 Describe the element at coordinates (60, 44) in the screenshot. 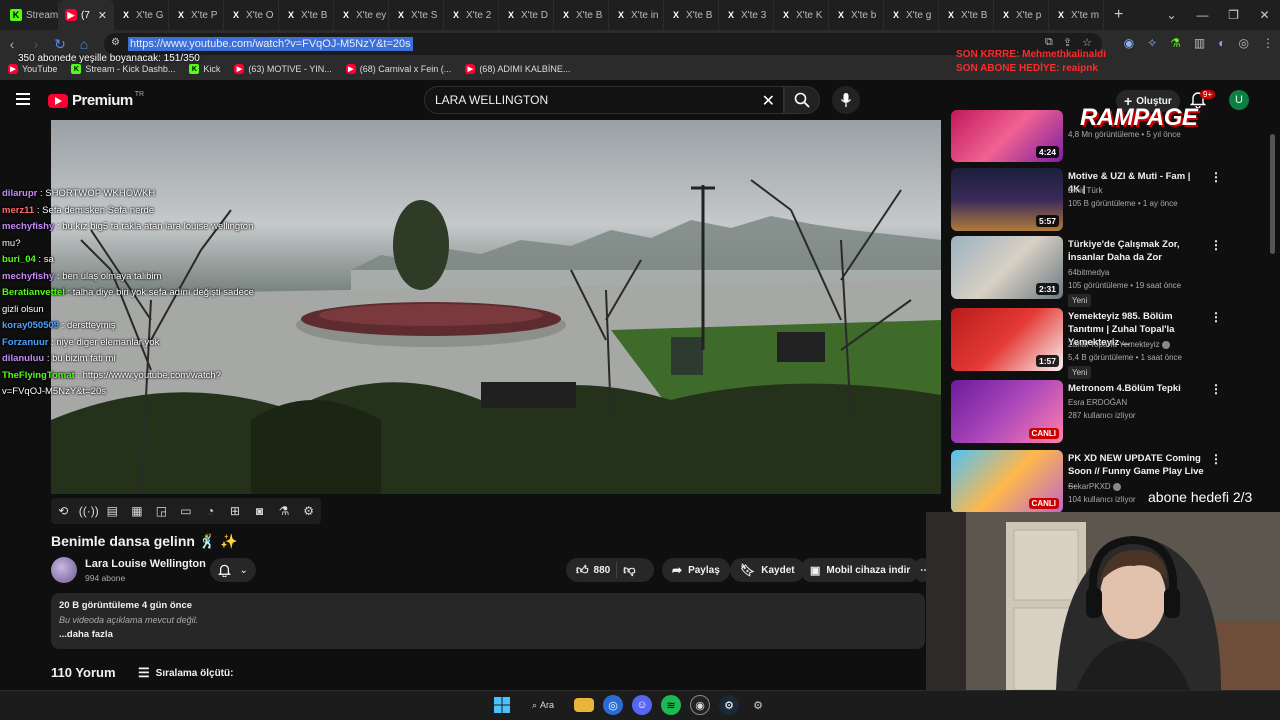

I see `reload-icon: ↻` at that location.